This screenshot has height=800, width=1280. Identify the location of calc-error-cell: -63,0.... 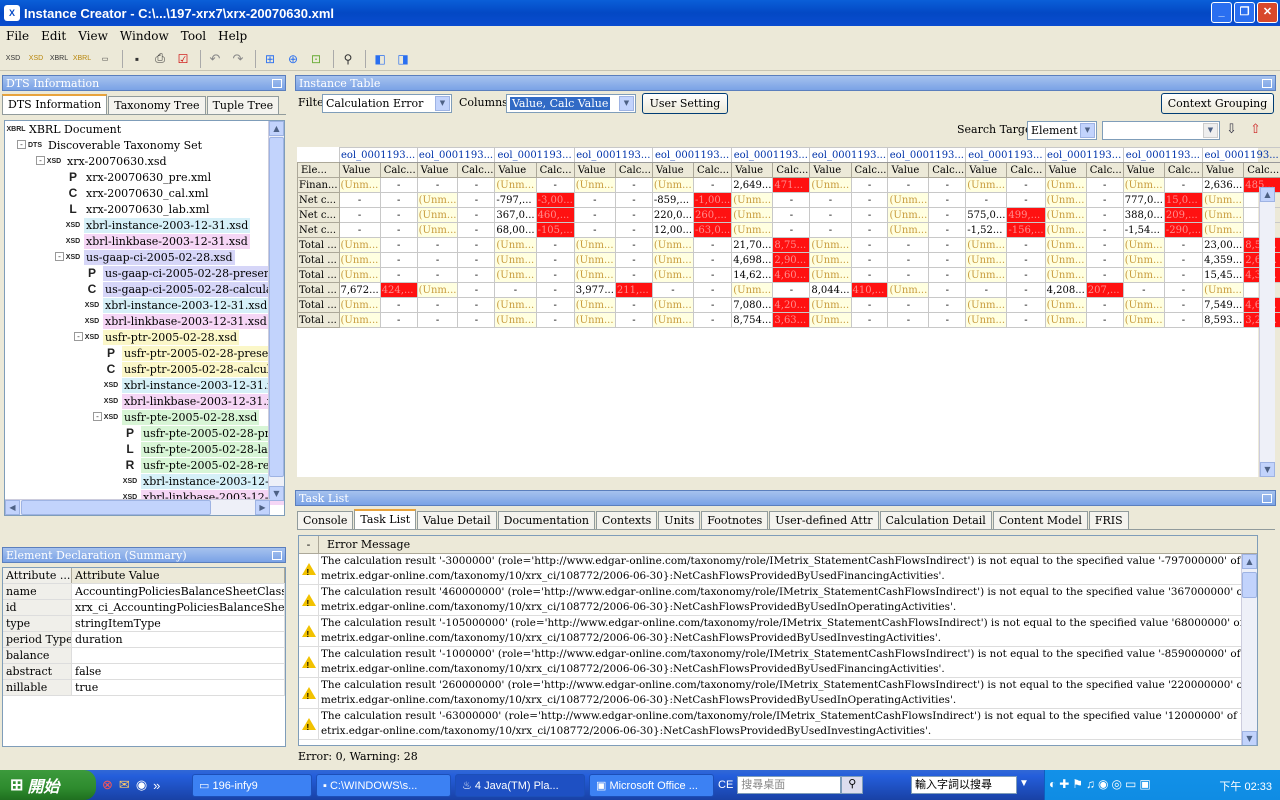
(713, 230).